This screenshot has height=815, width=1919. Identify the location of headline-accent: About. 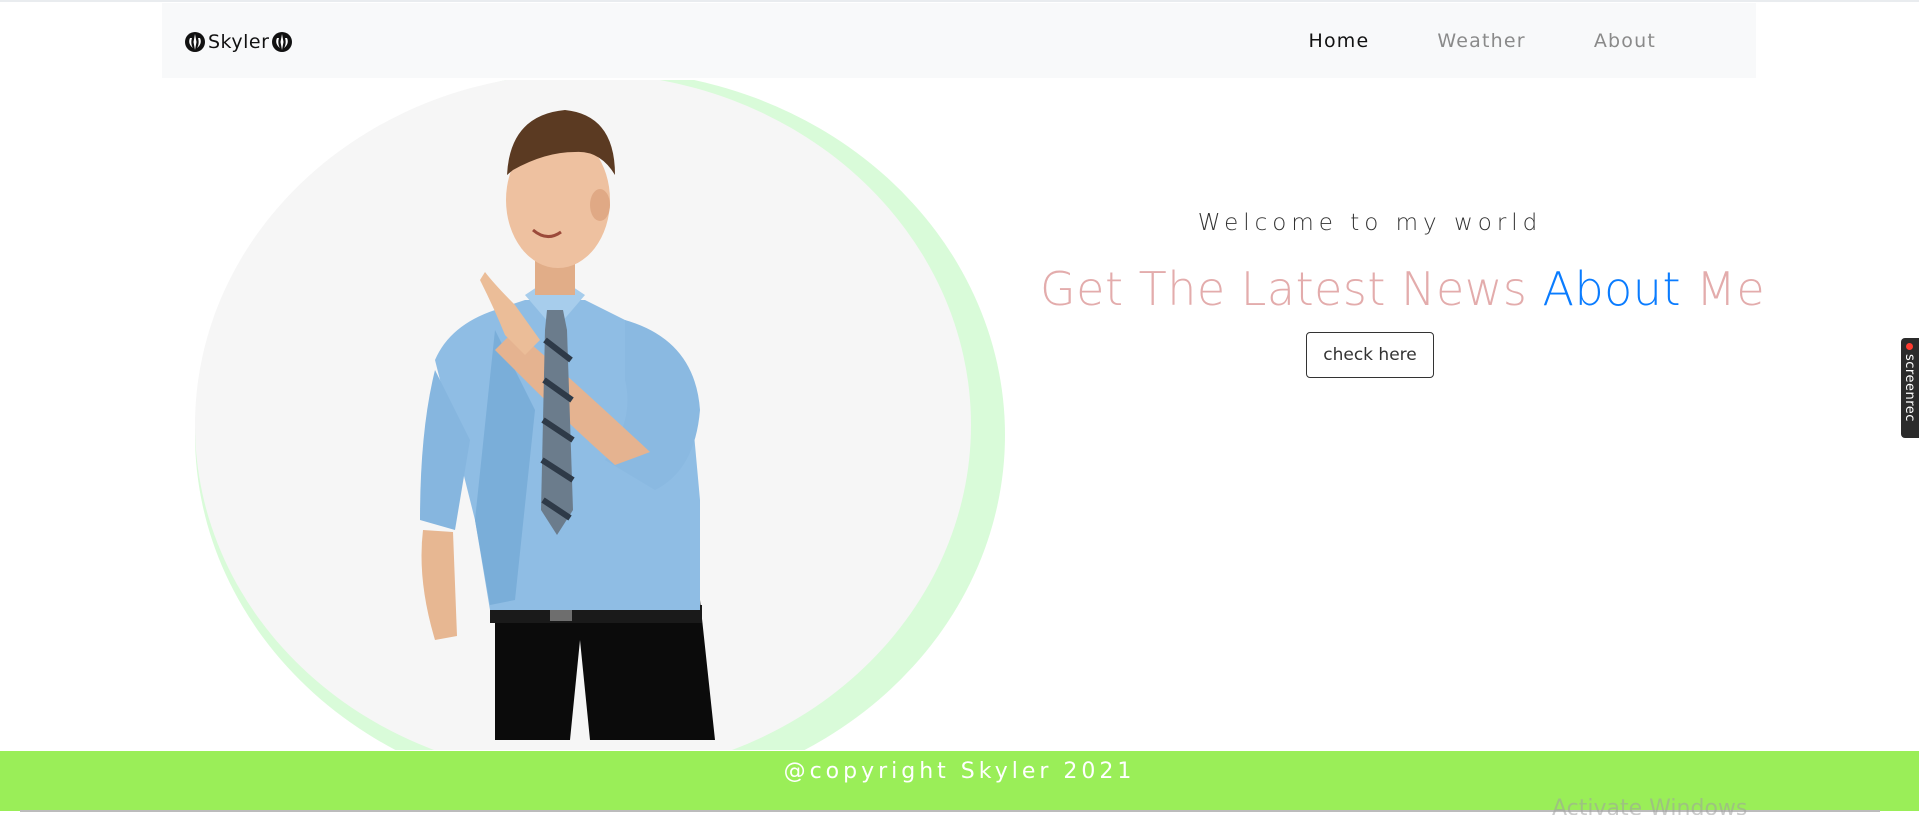
(1611, 289).